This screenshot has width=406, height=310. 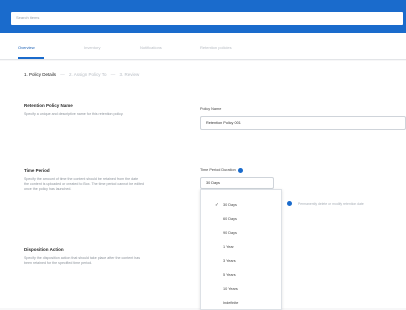 What do you see at coordinates (229, 275) in the screenshot?
I see `option-label: 5 Years` at bounding box center [229, 275].